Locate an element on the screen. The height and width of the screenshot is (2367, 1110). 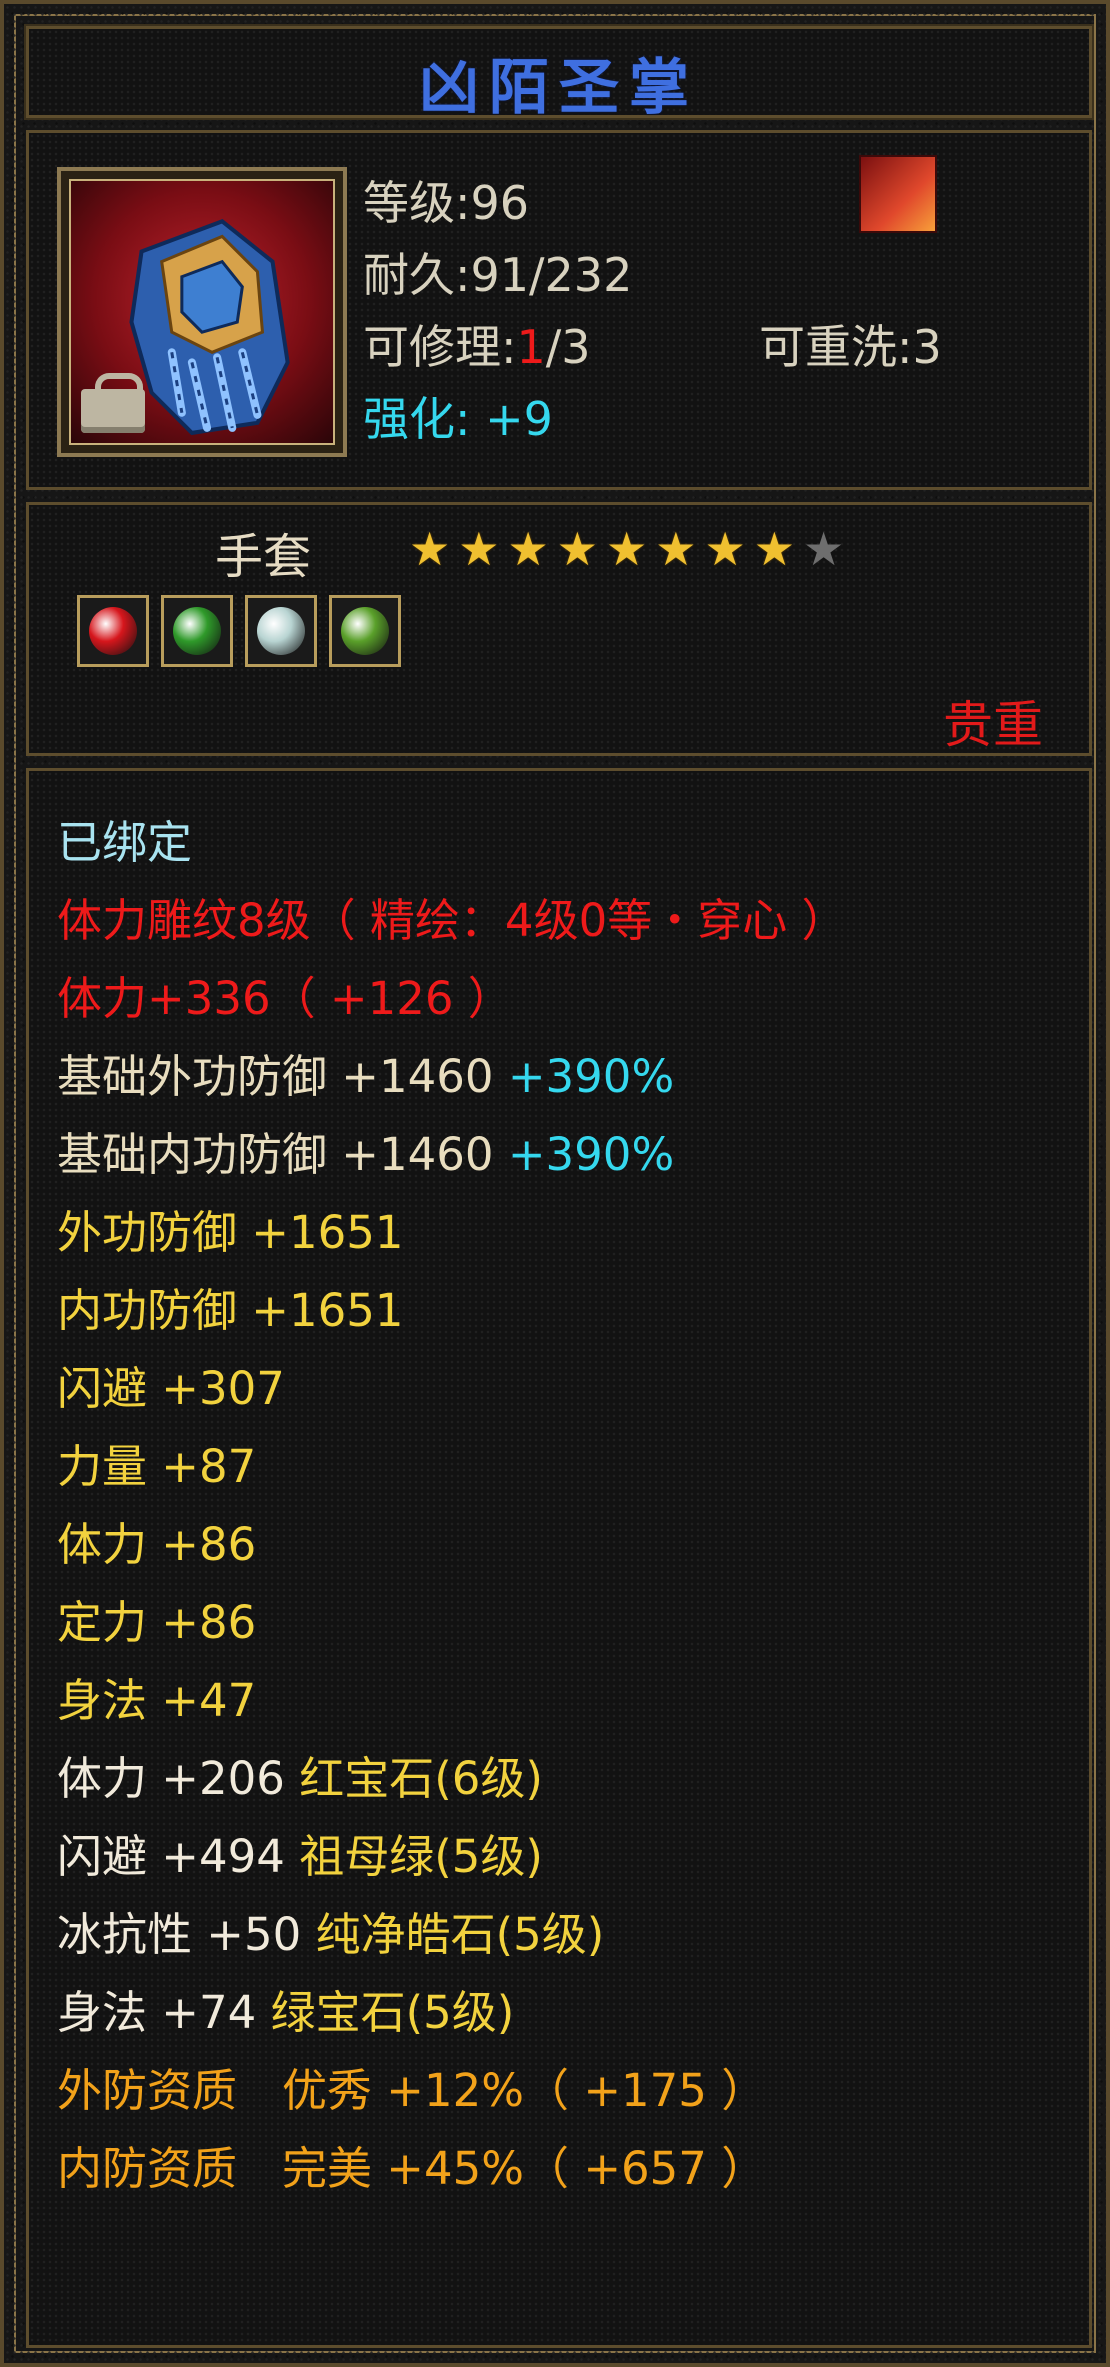
gauntlet-icon is located at coordinates (202, 312).